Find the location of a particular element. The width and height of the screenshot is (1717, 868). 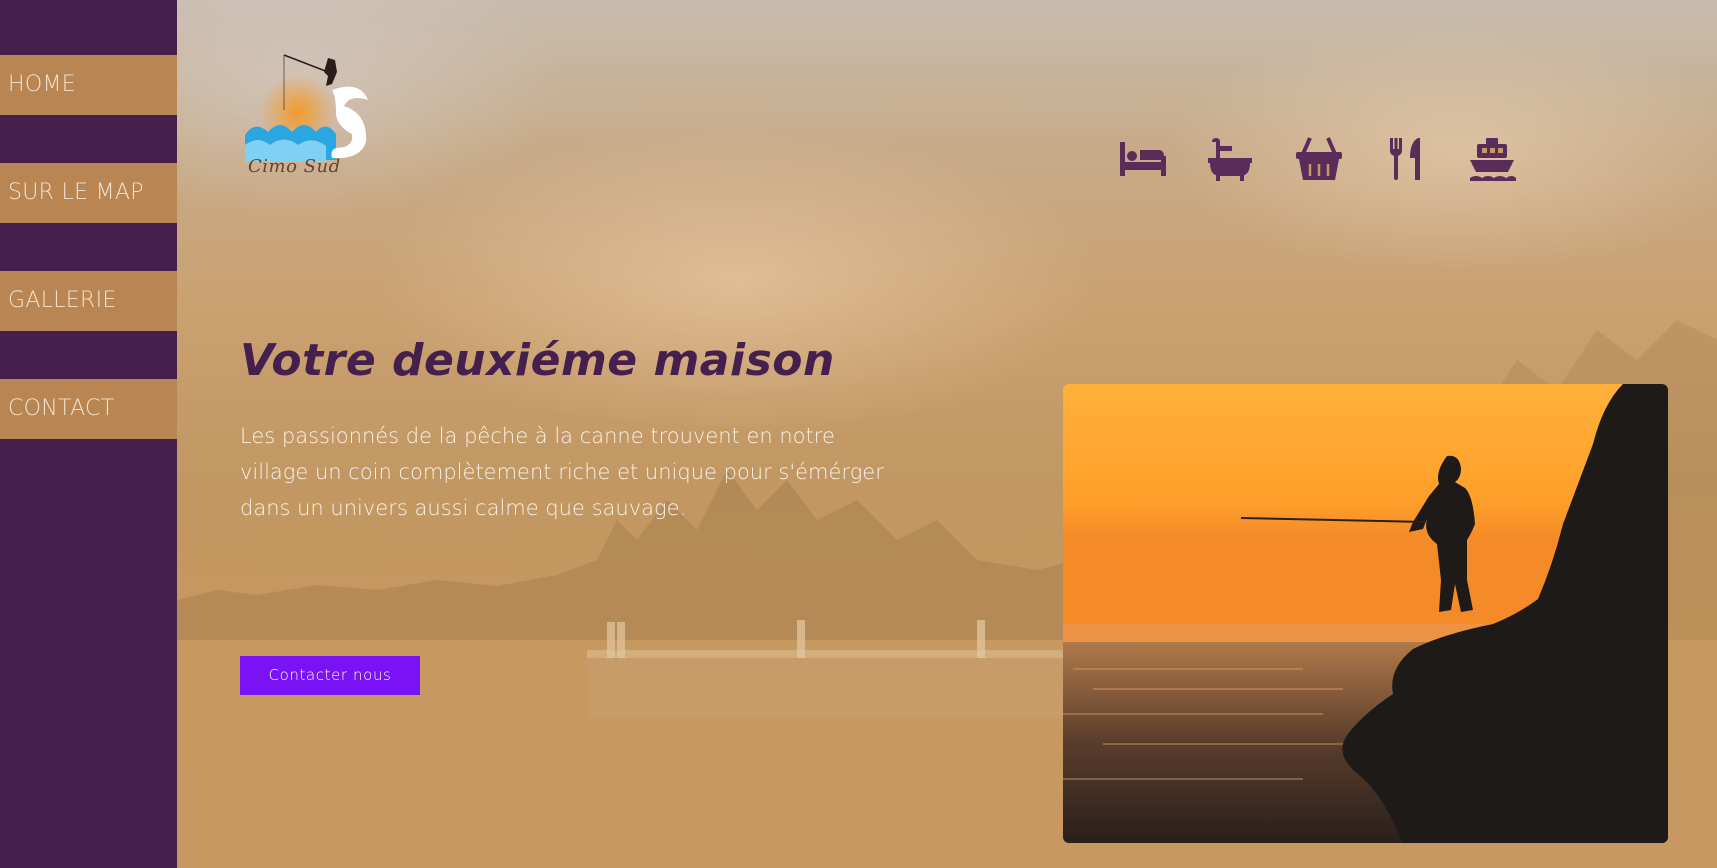

nav-item-home: HOME is located at coordinates (88, 85).